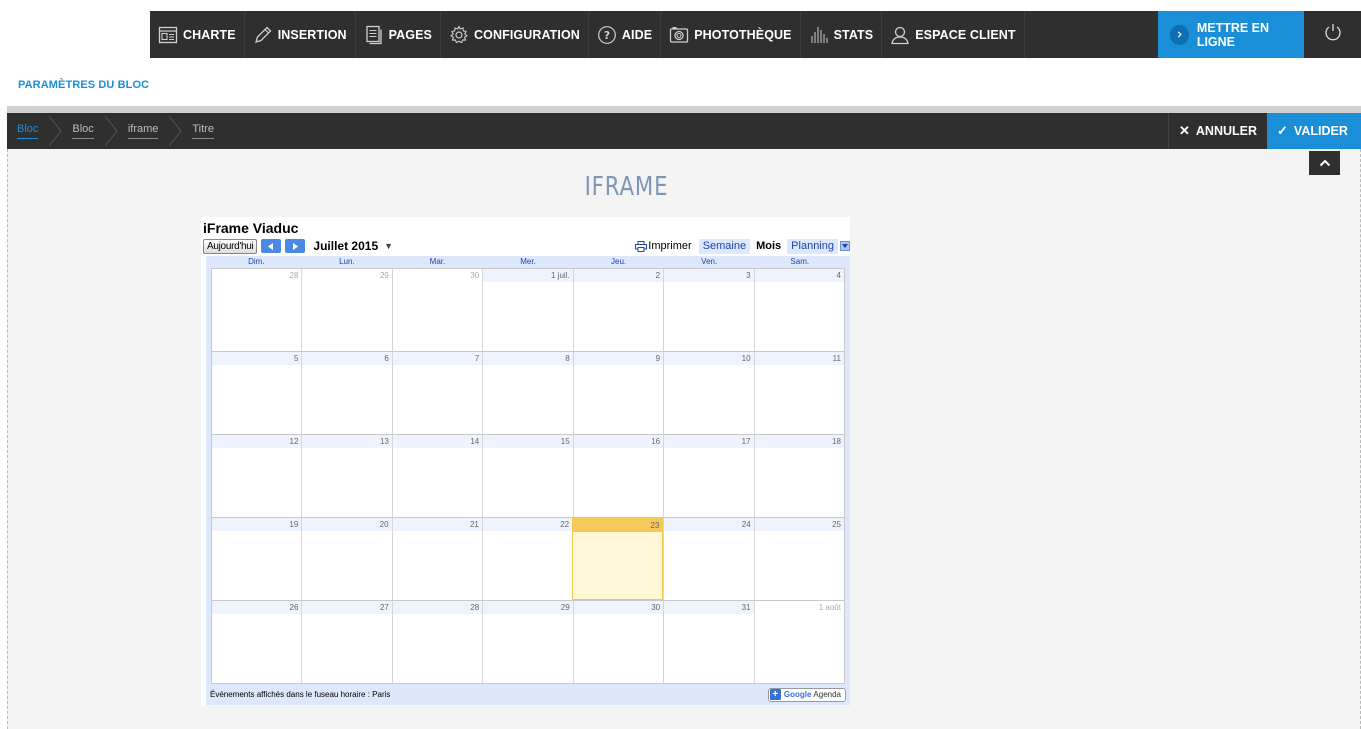  Describe the element at coordinates (798, 642) in the screenshot. I see `calendar-day-cell: 1 août` at that location.